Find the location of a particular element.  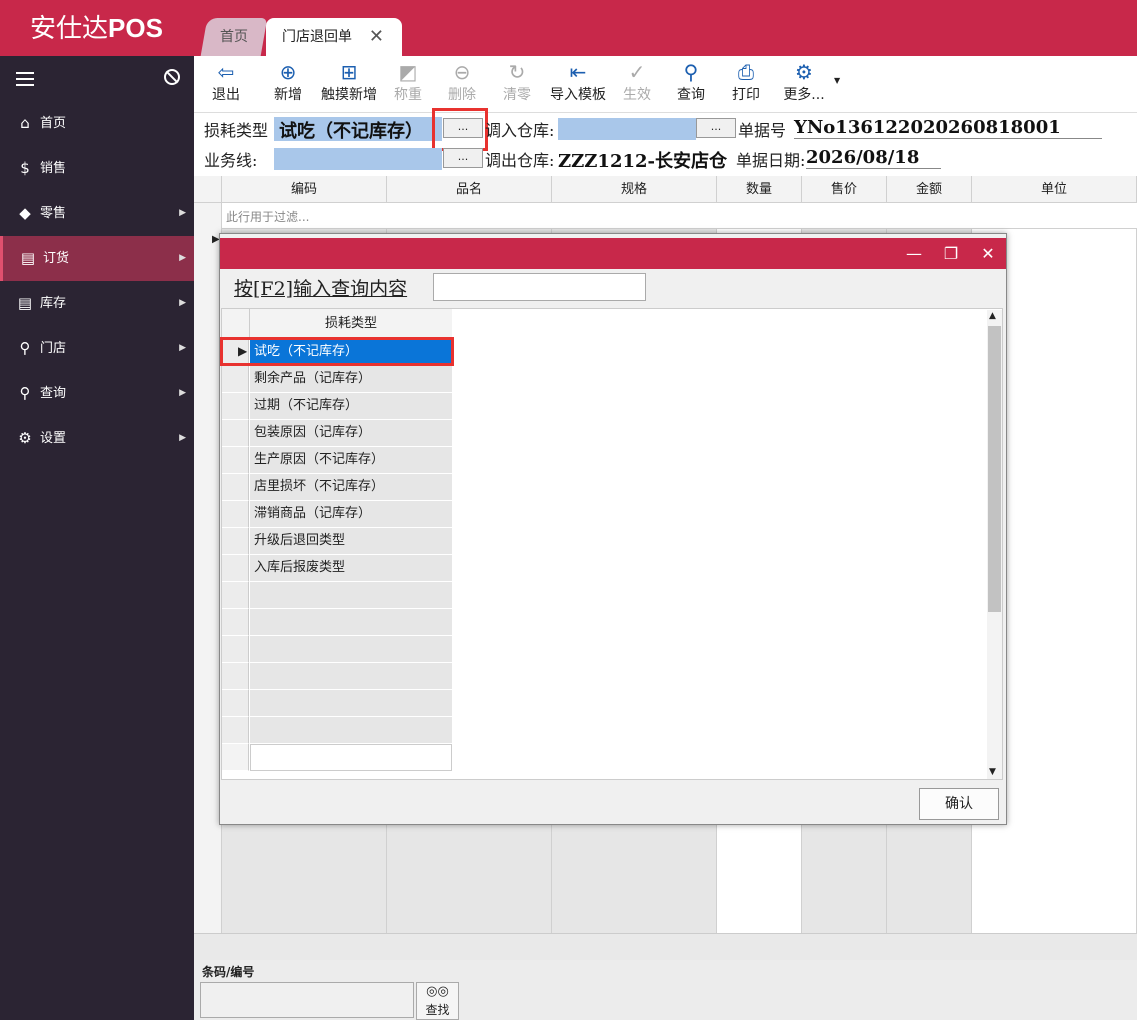

chevron-up-icon: ▲ is located at coordinates (992, 316).